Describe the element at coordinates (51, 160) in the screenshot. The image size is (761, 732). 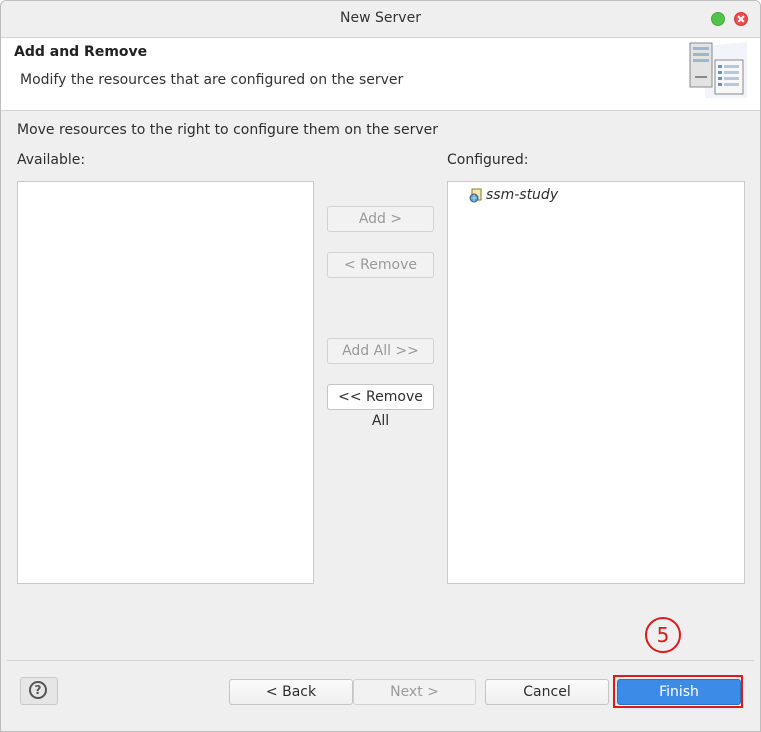
I see `available-label: Available:` at that location.